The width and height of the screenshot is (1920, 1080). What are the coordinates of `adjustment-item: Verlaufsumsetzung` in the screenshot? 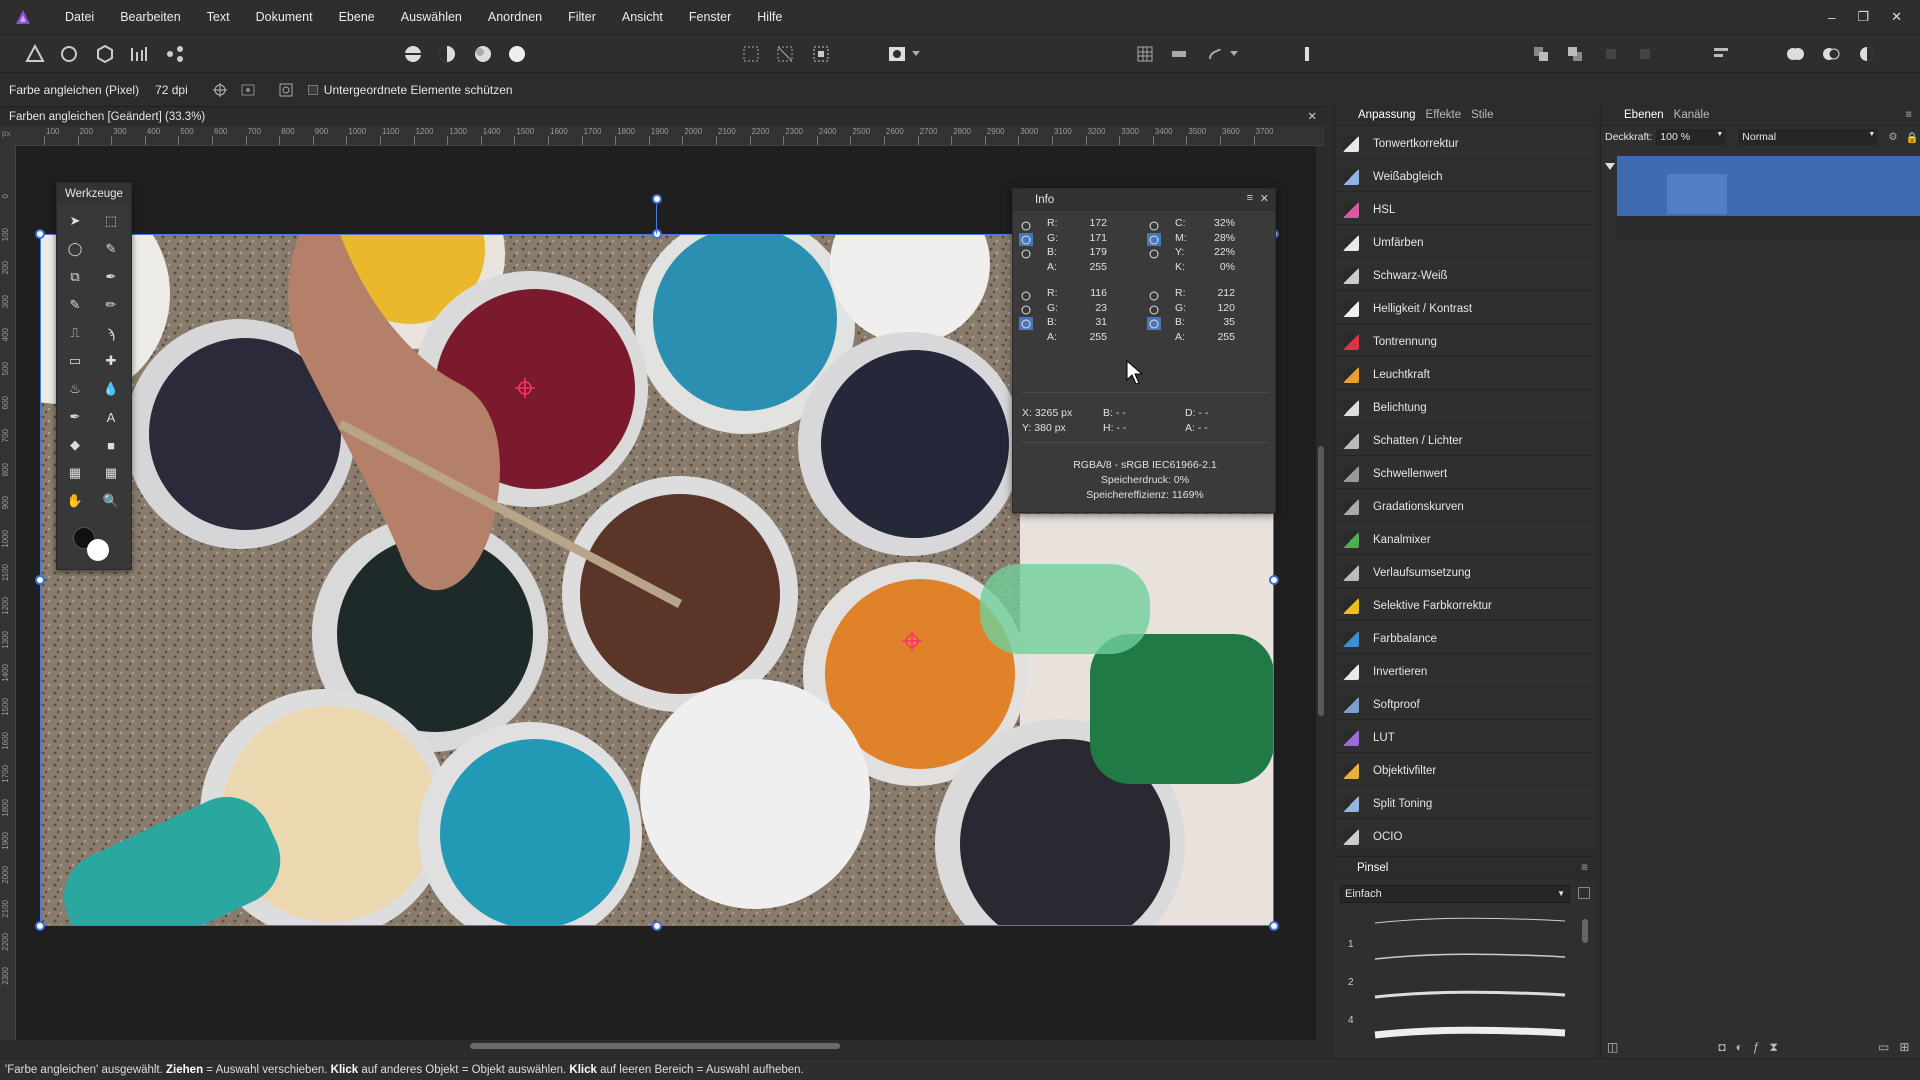 It's located at (1466, 573).